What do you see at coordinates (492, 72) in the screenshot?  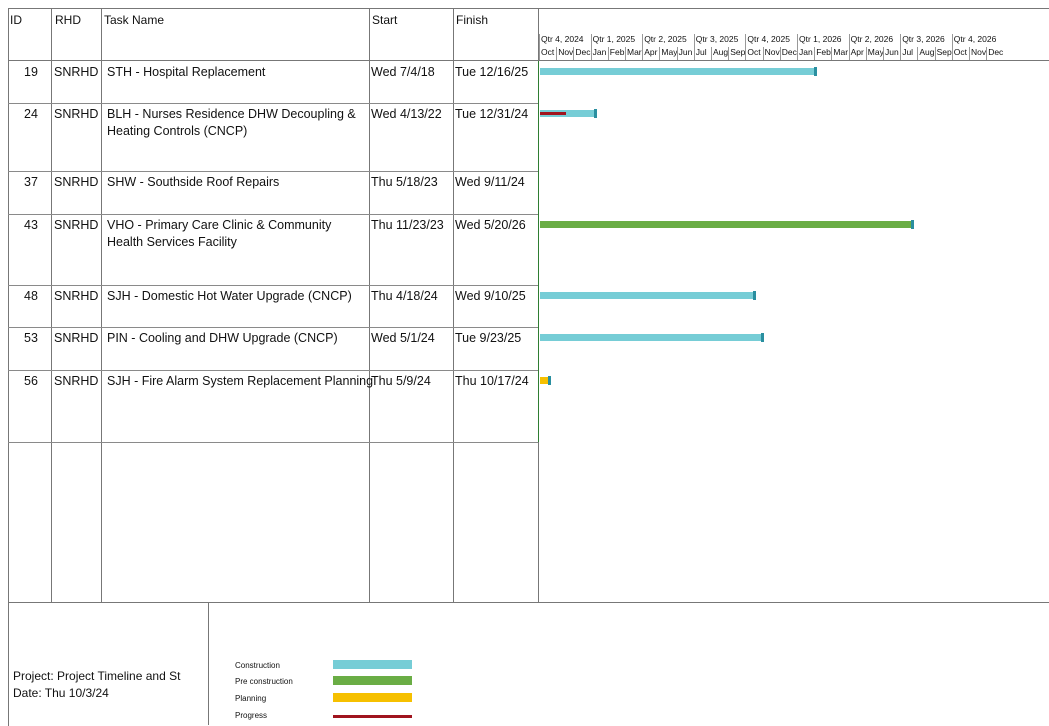 I see `row-finish: Tue 12/16/25` at bounding box center [492, 72].